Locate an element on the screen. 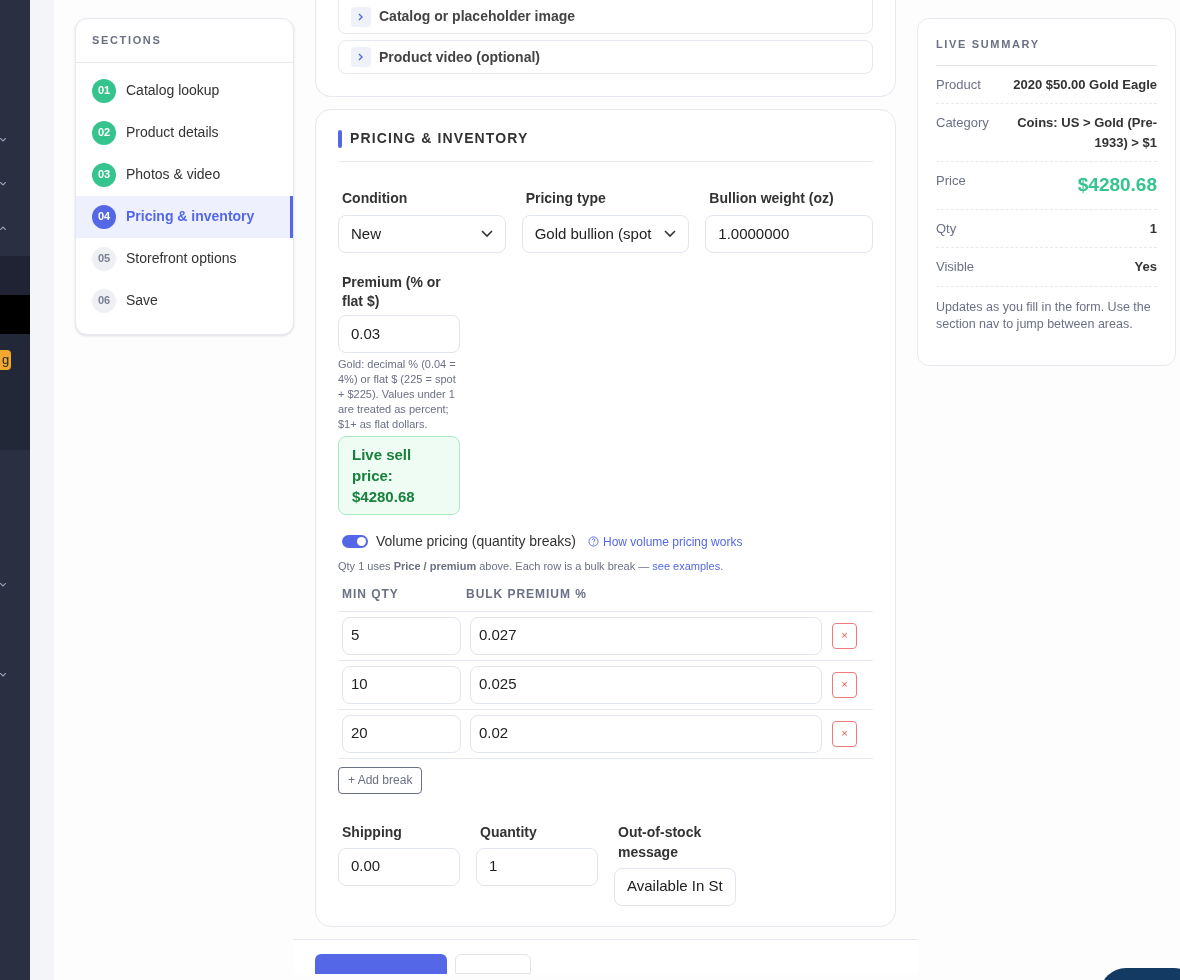 This screenshot has height=980, width=1180. field-label: Bullion weight (oz) is located at coordinates (771, 198).